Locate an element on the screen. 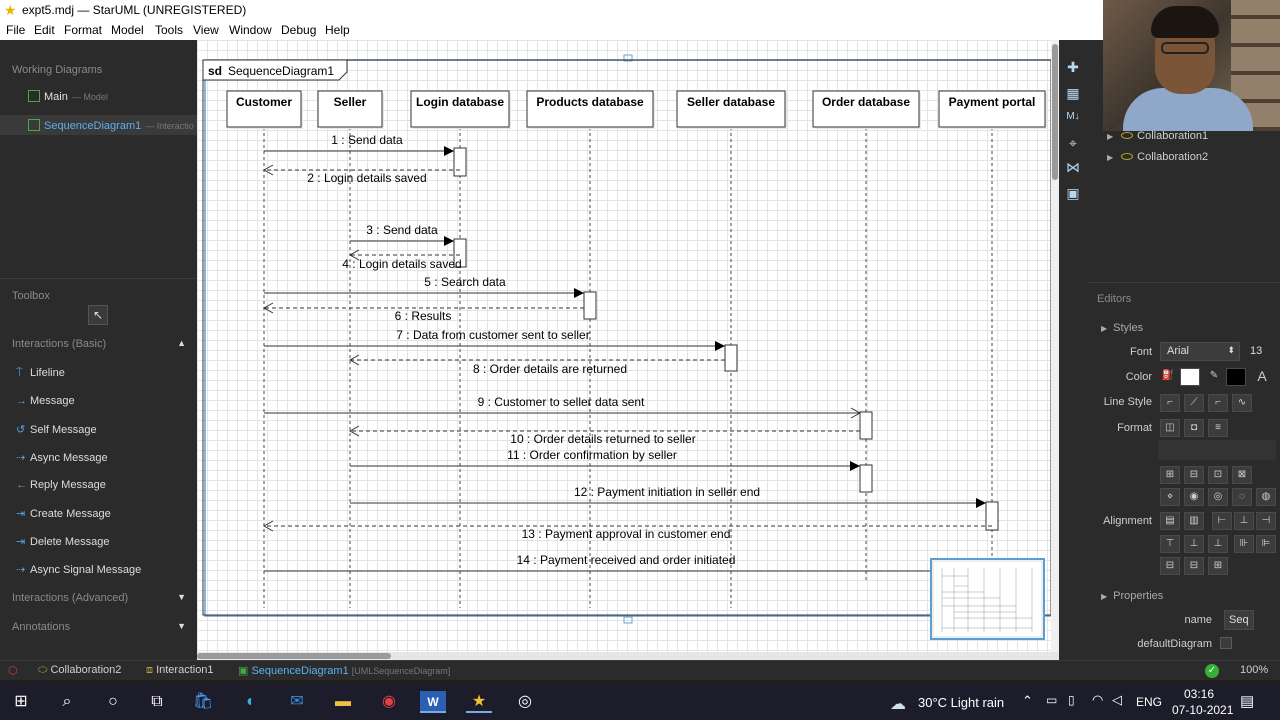  status-interaction1: ⧈ Interaction1 is located at coordinates (180, 670).